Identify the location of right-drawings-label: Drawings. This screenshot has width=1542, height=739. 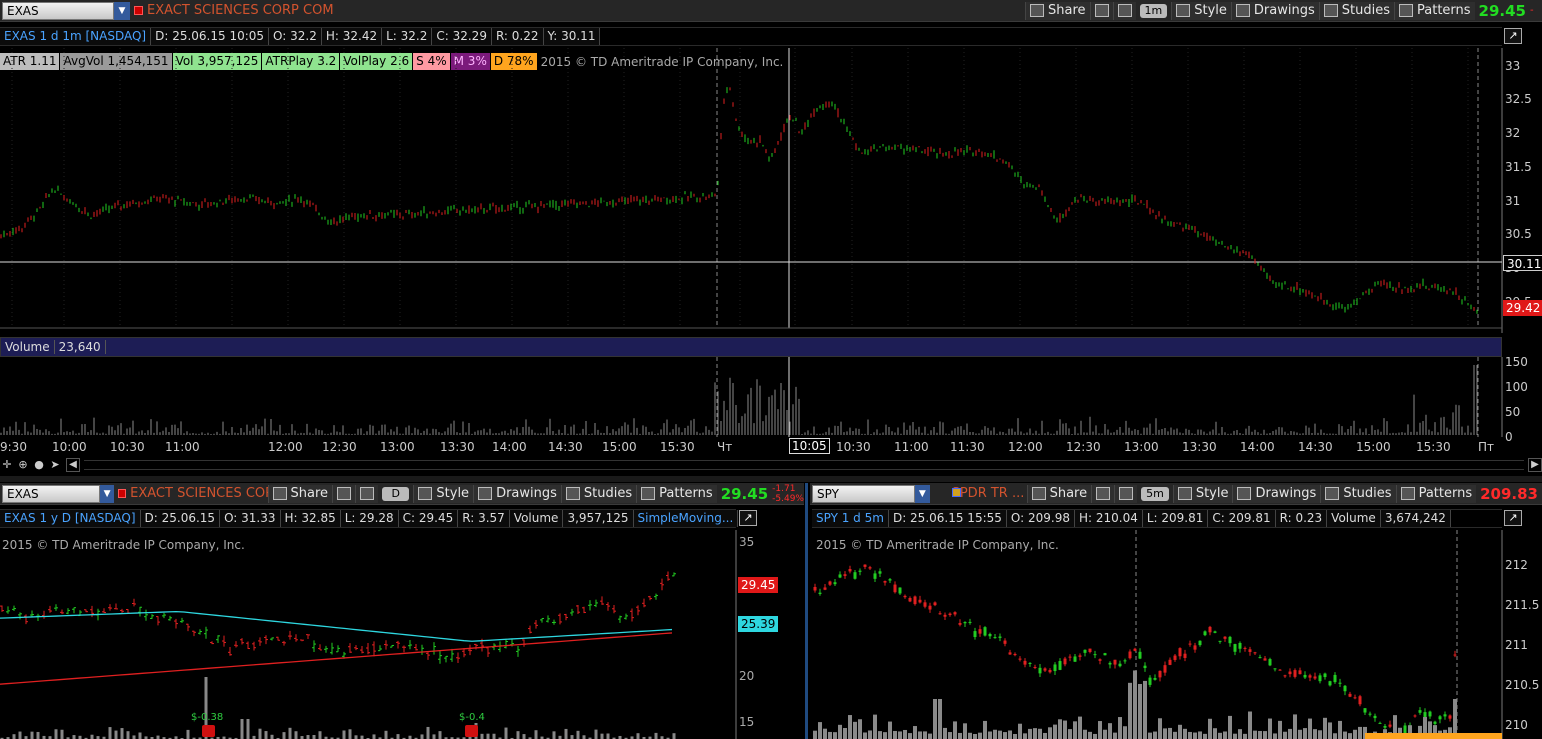
(1286, 493).